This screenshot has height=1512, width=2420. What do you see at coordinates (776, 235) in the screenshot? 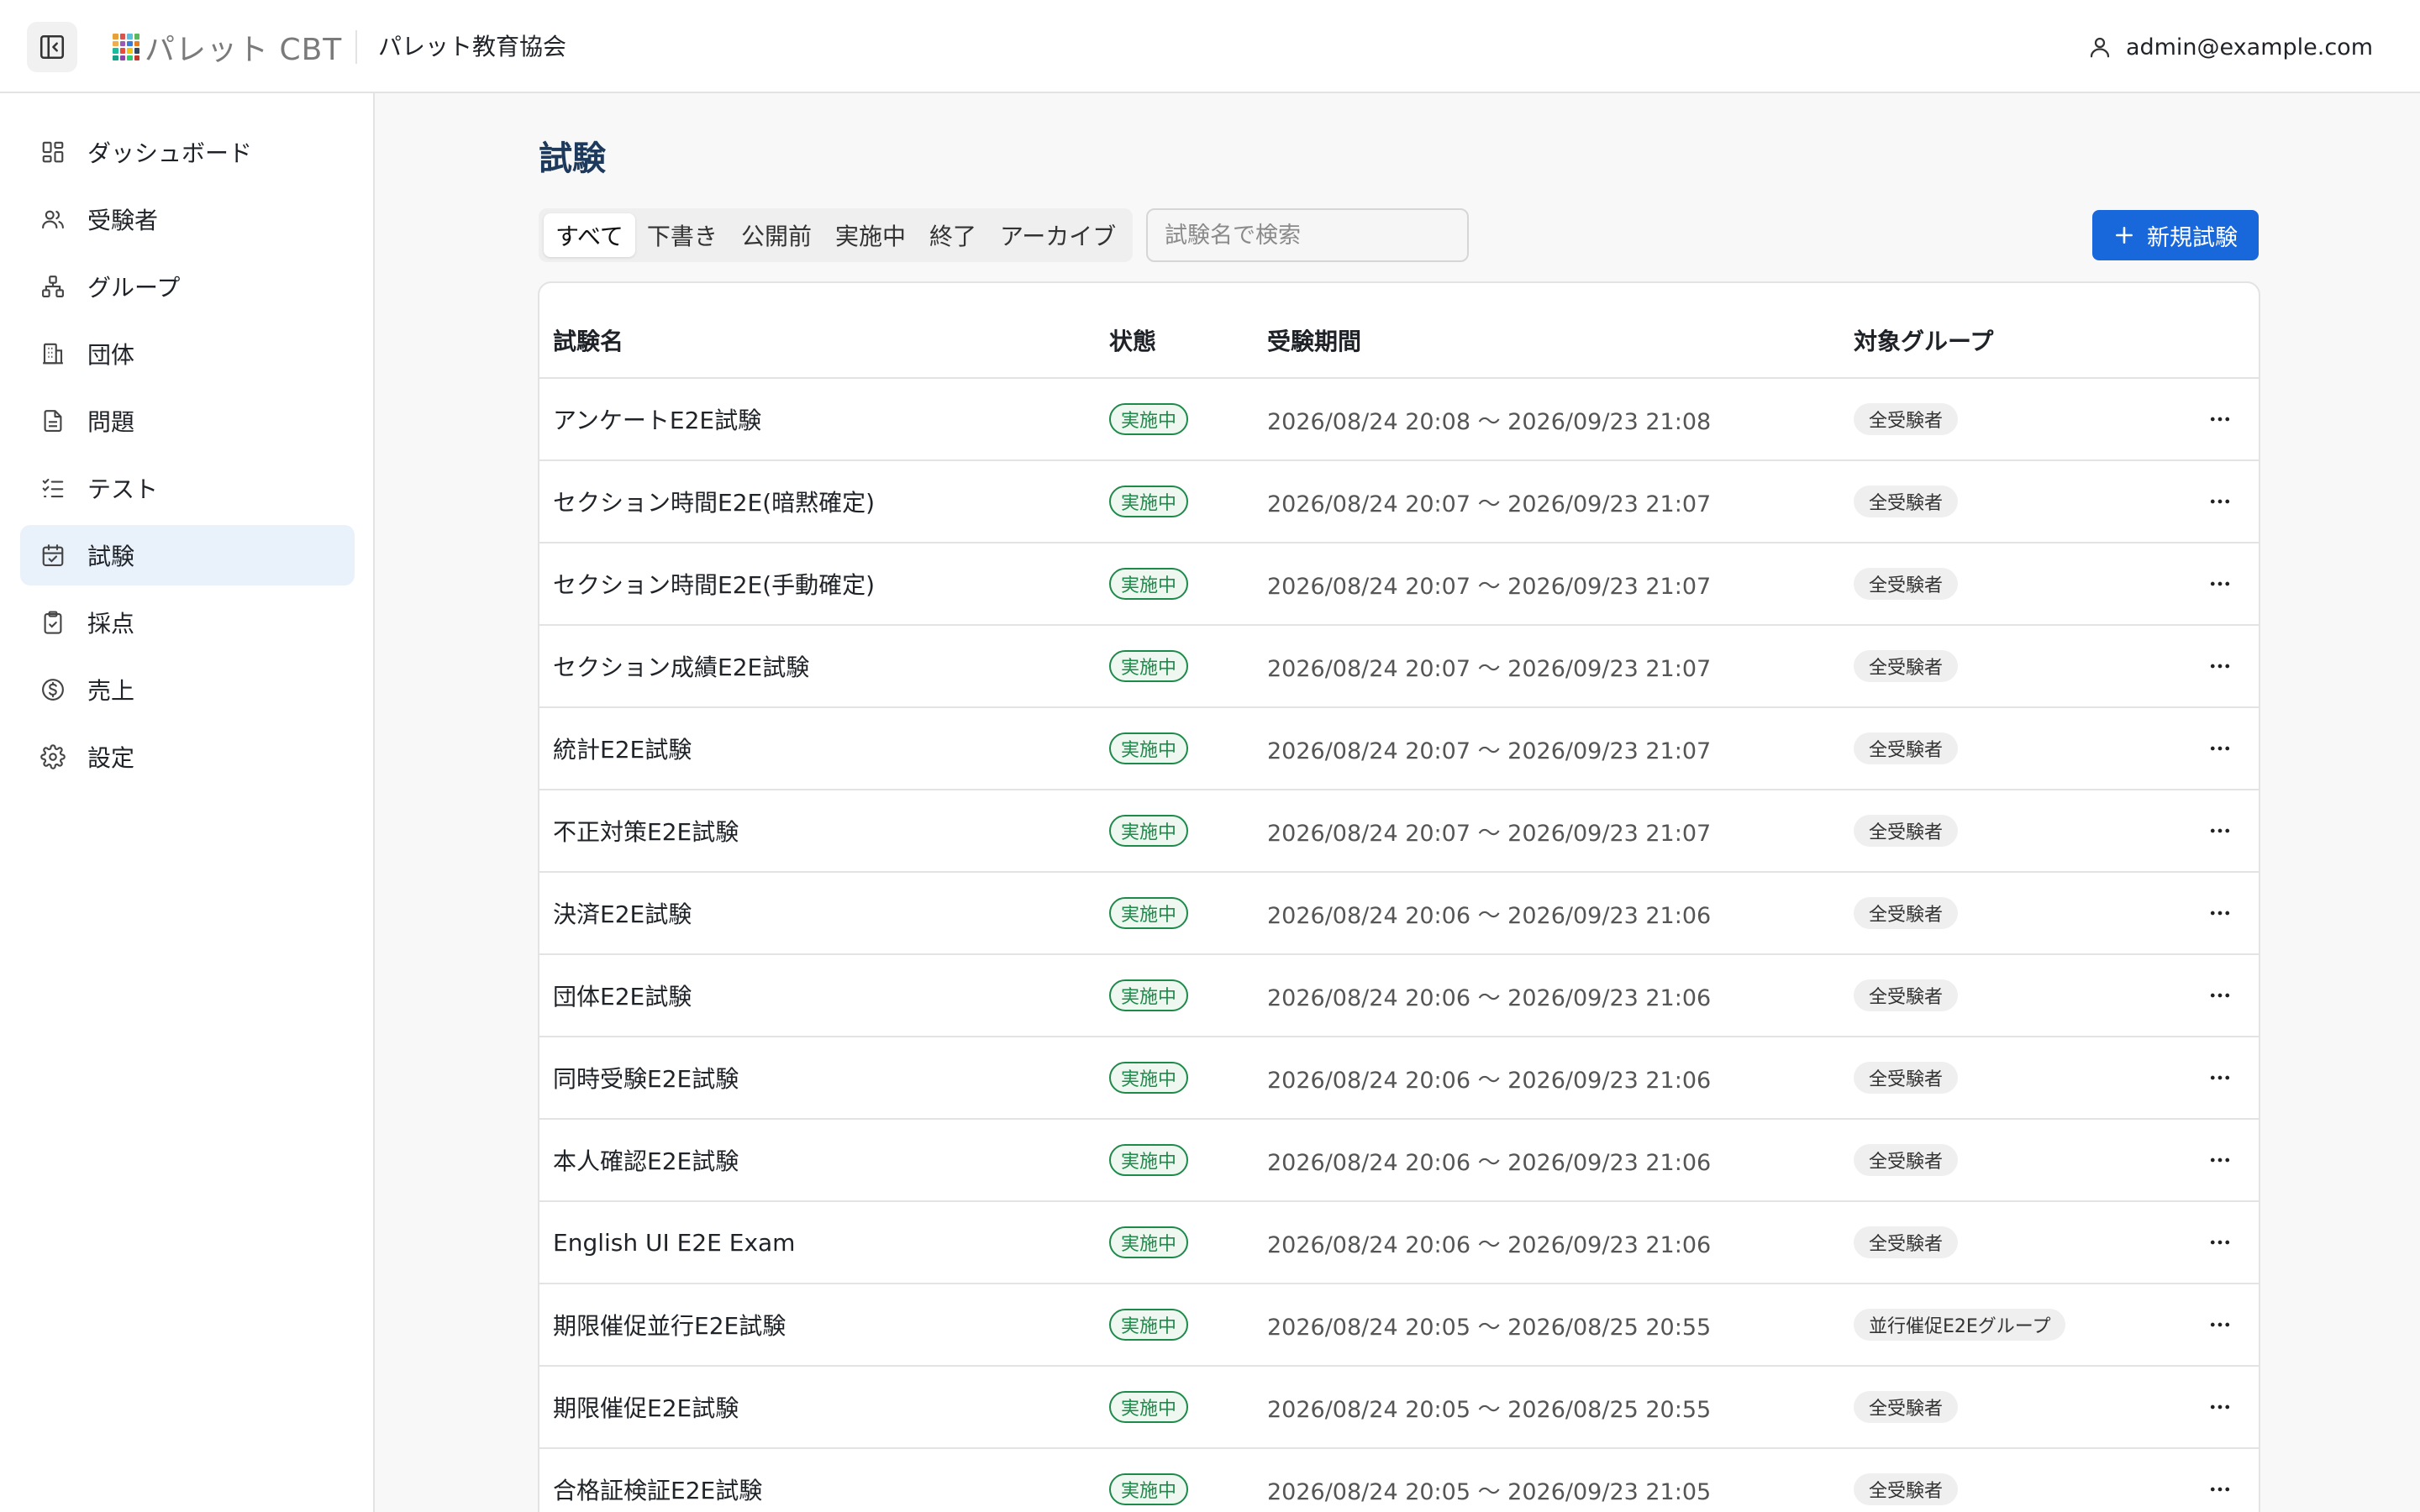
I see `tab-unpublished: 公開前` at bounding box center [776, 235].